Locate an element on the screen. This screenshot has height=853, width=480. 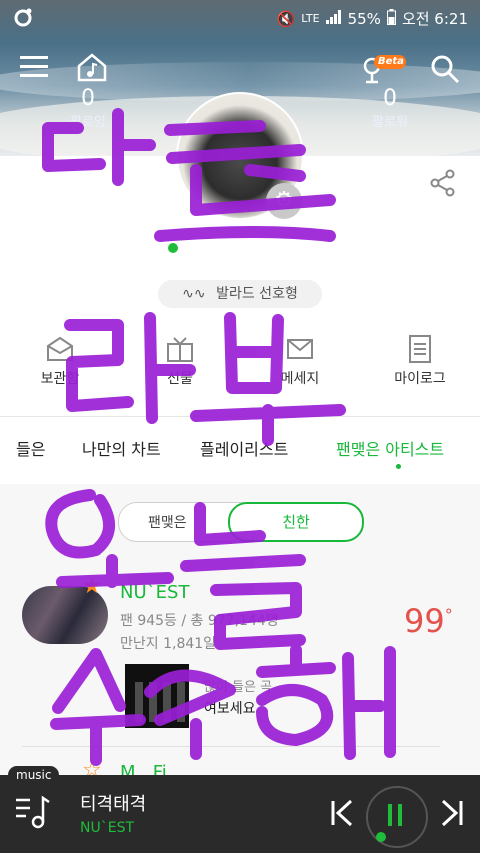
follower-stat: 0 팔로워 is located at coordinates (390, 108).